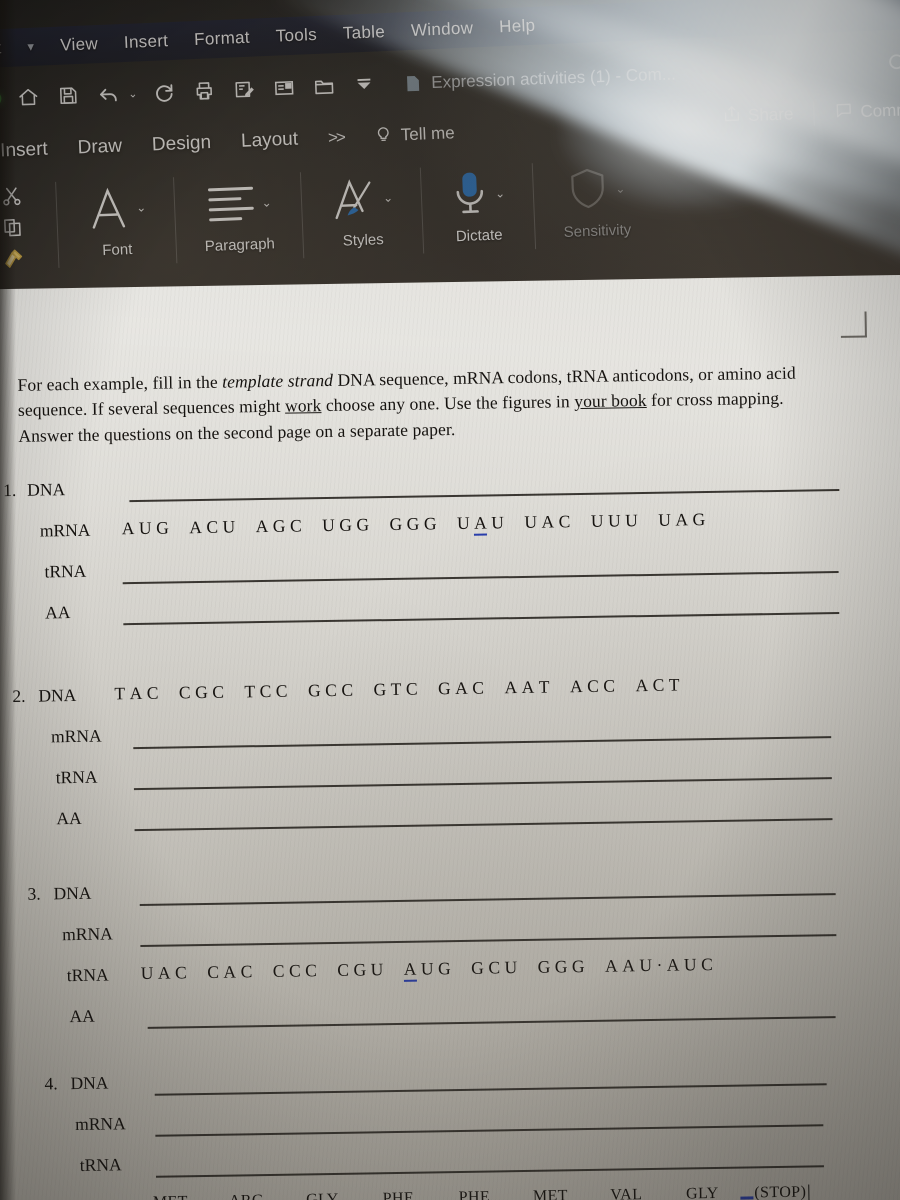 The height and width of the screenshot is (1200, 900). What do you see at coordinates (346, 525) in the screenshot?
I see `codon: UGG` at bounding box center [346, 525].